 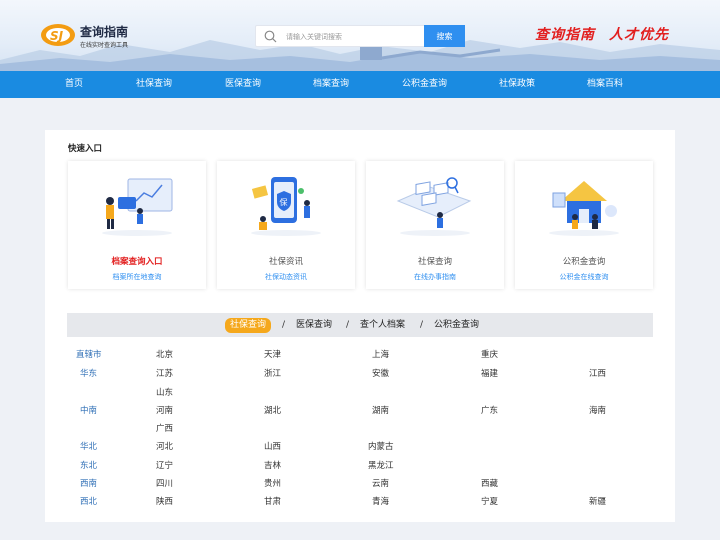 What do you see at coordinates (164, 428) in the screenshot?
I see `city-link: 广西` at bounding box center [164, 428].